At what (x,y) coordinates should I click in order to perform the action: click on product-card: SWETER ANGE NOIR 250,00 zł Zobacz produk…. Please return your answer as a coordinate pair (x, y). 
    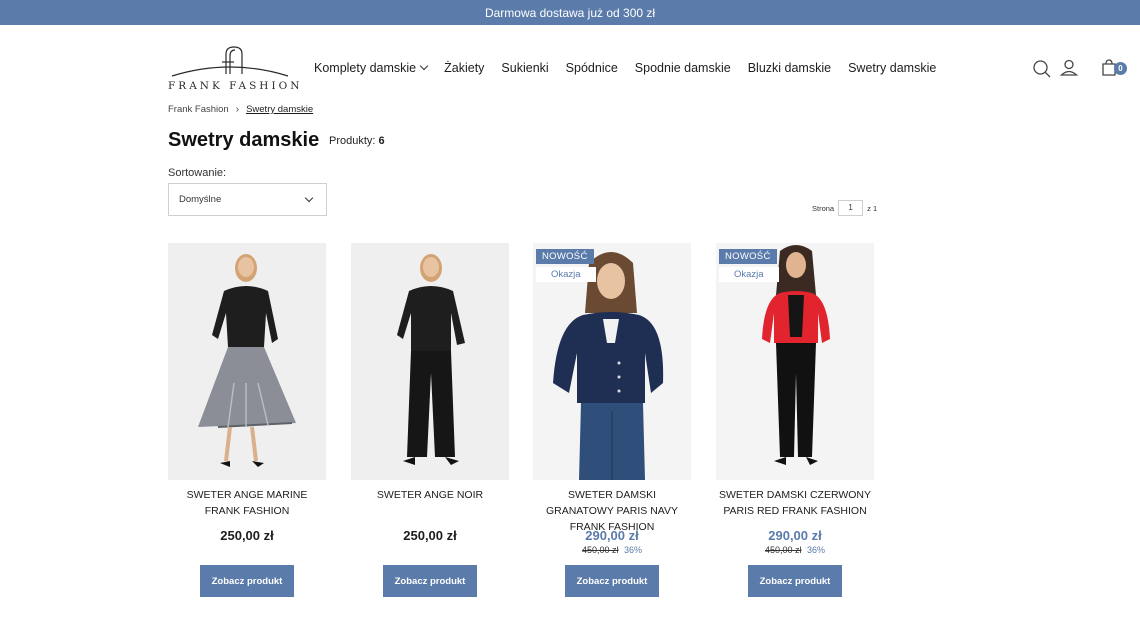
    Looking at the image, I should click on (430, 420).